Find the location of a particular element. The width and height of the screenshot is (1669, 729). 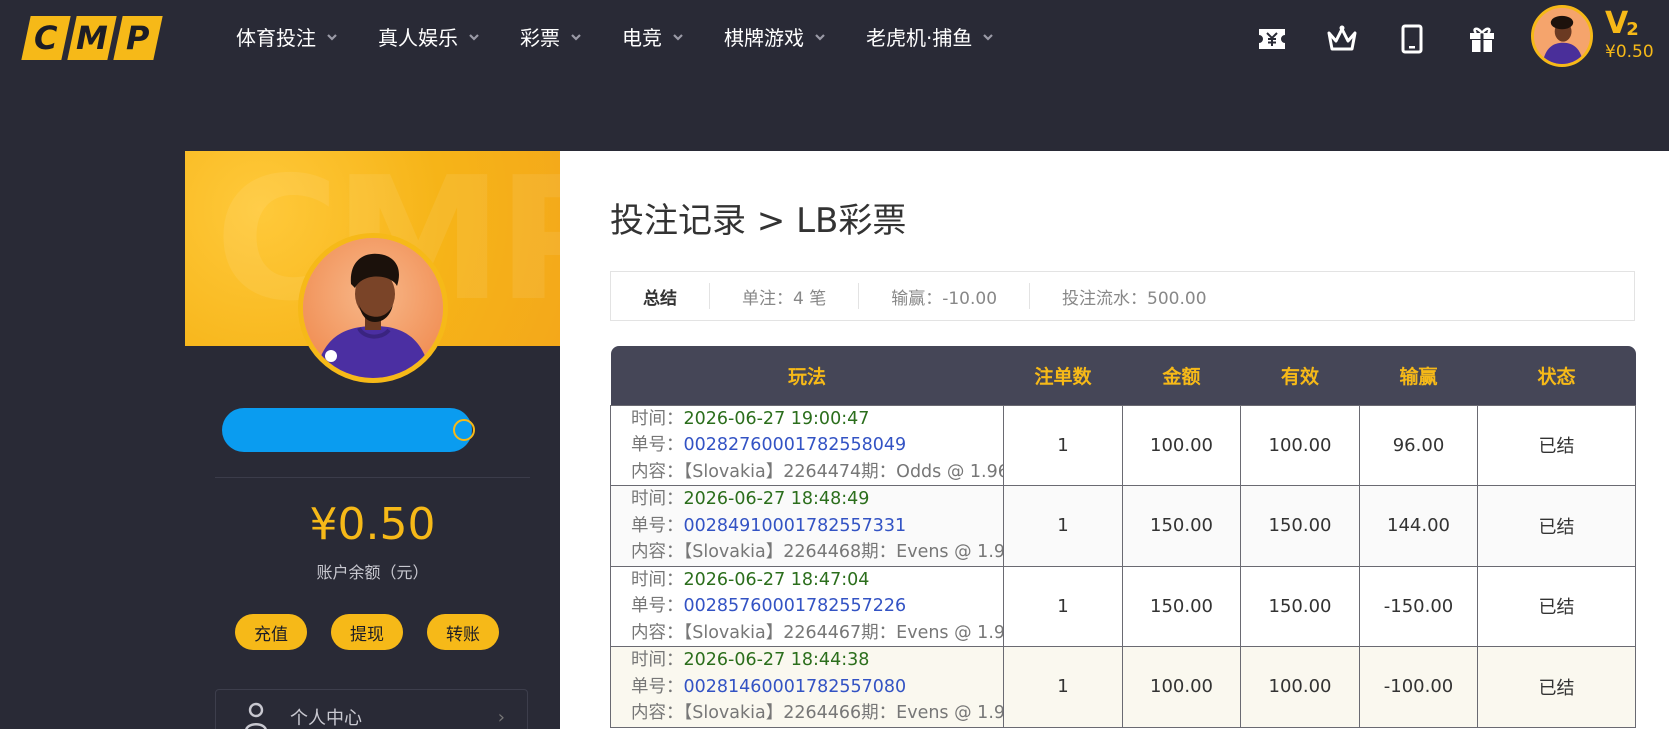

bet-time: 2026-06-27 18:44:38 is located at coordinates (776, 660).